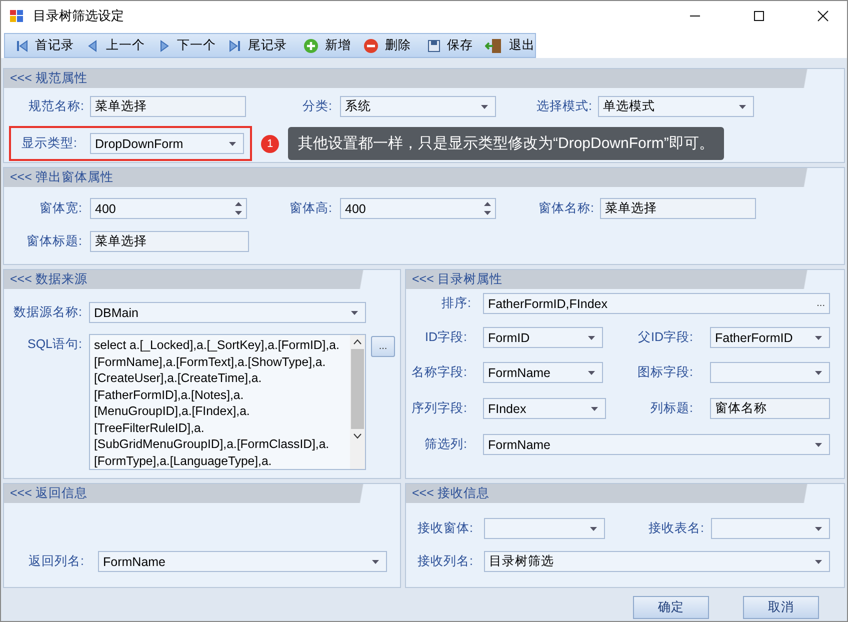  What do you see at coordinates (434, 45) in the screenshot?
I see `save-icon` at bounding box center [434, 45].